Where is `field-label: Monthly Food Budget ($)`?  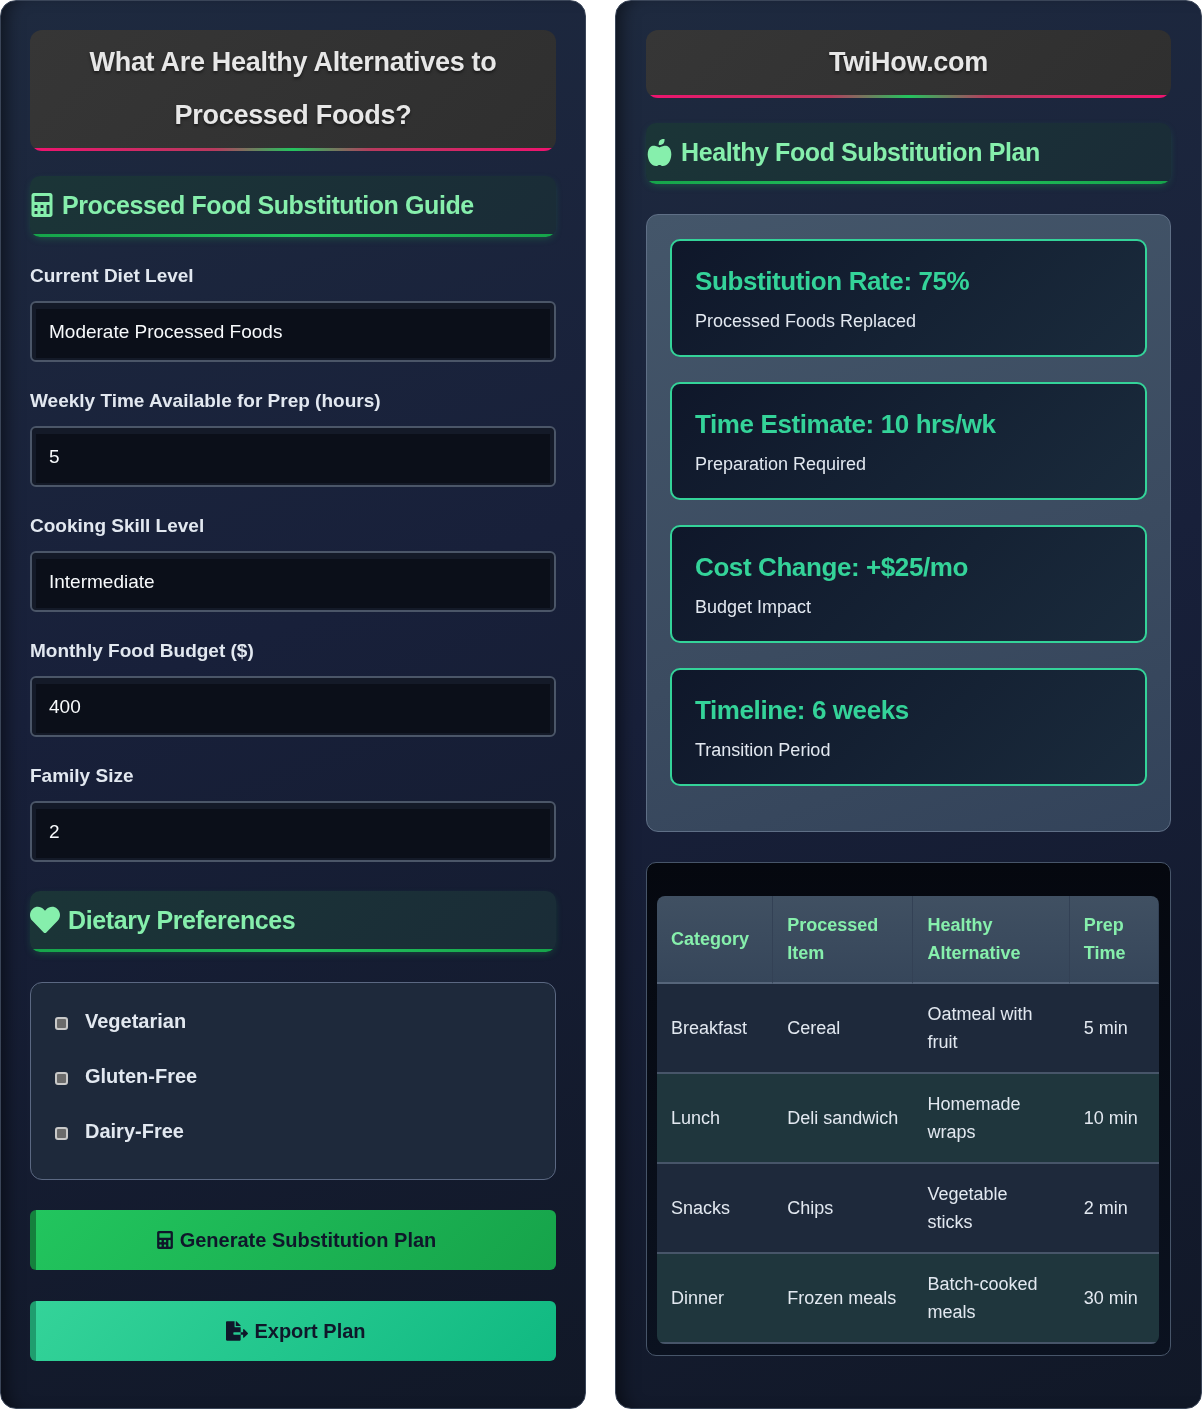 field-label: Monthly Food Budget ($) is located at coordinates (142, 651).